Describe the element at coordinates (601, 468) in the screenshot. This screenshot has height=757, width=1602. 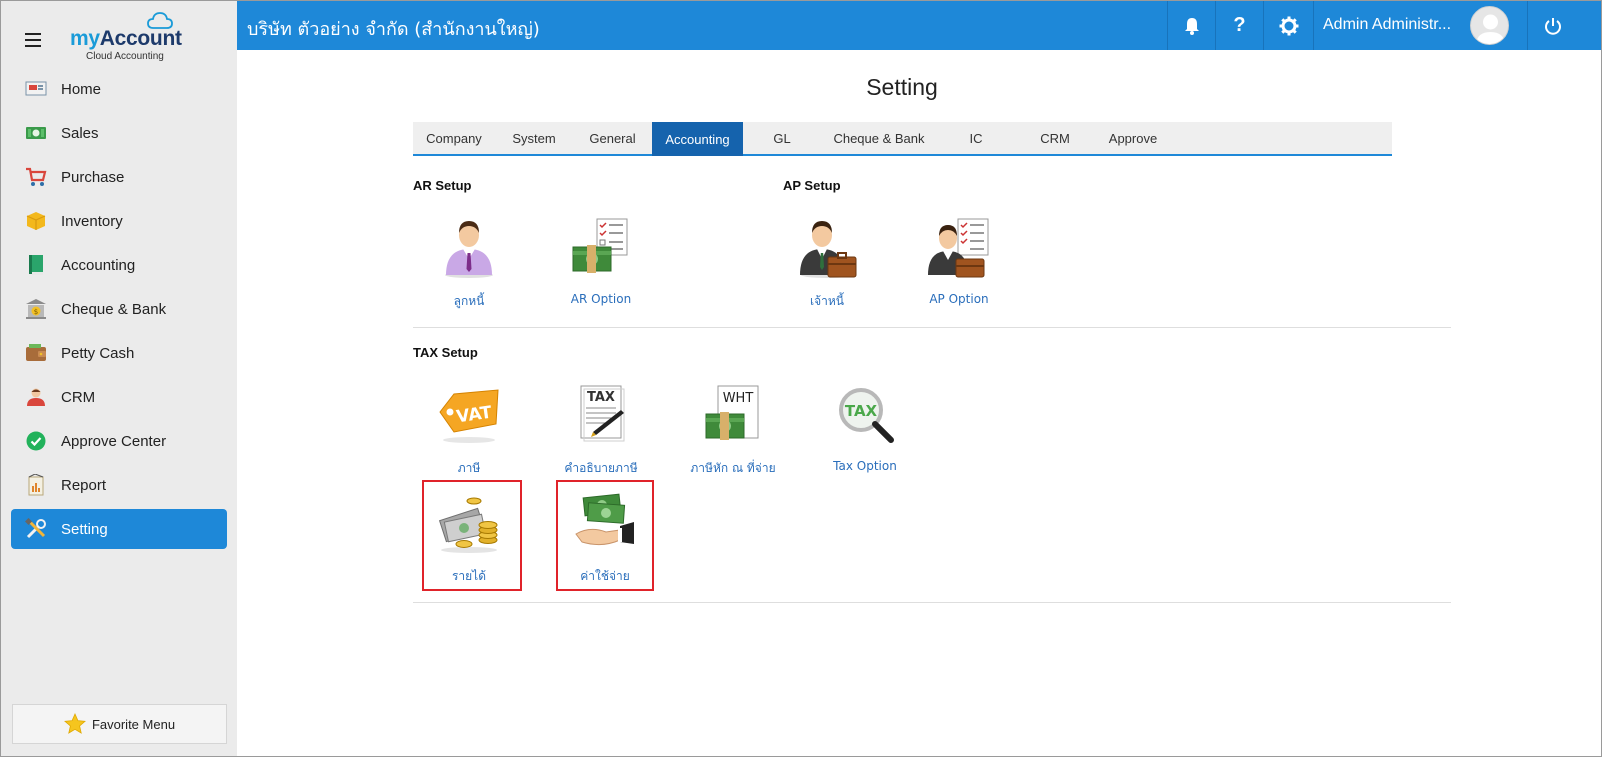
I see `item-label: คำอธิบายภาษี` at that location.